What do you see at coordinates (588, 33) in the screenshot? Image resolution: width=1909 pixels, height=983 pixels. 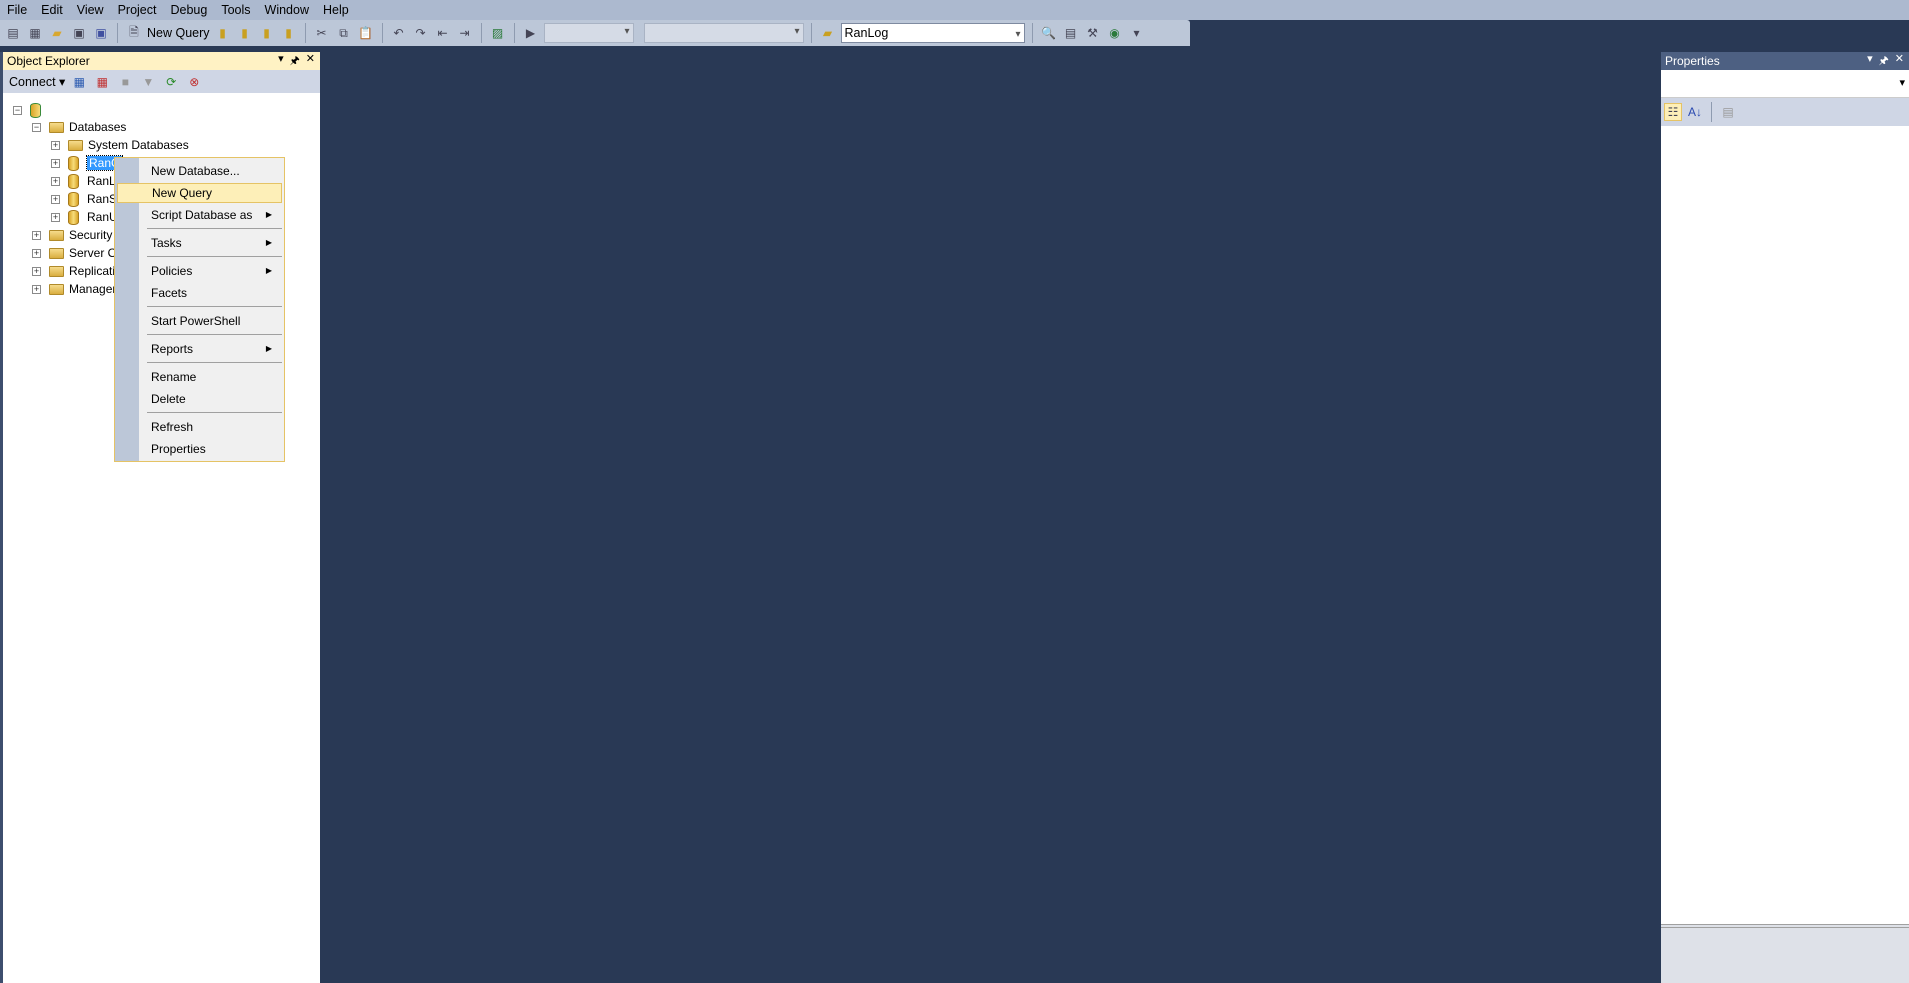 I see `solution-config-combo` at bounding box center [588, 33].